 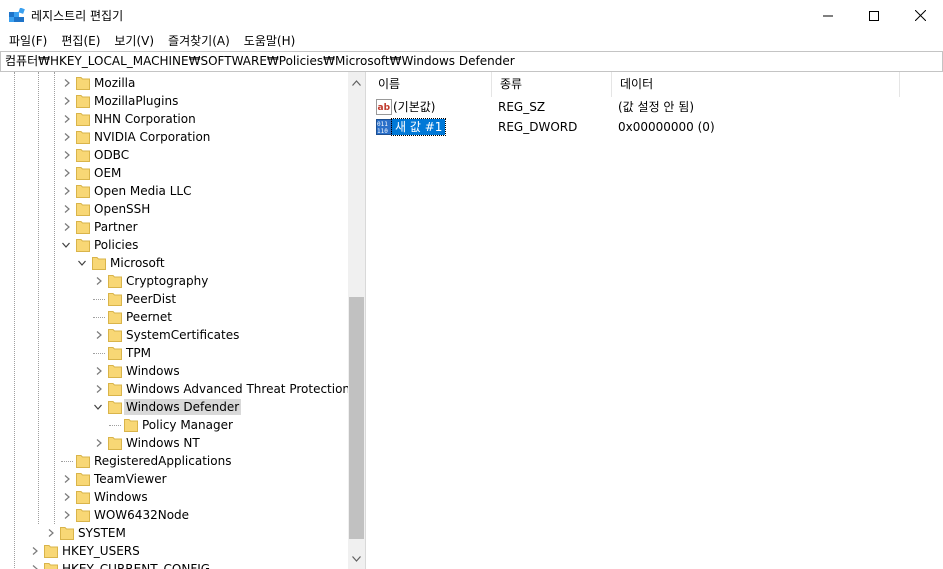 I want to click on tree-item: TPM, so click(x=174, y=353).